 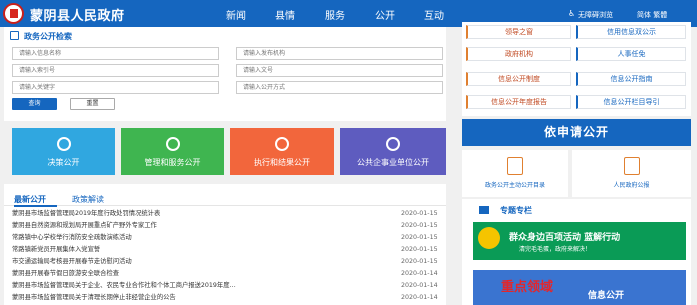 I want to click on news-title: 蒙阴县自然资源和规划局开展重点矿产野外专家工作, so click(x=202, y=226).